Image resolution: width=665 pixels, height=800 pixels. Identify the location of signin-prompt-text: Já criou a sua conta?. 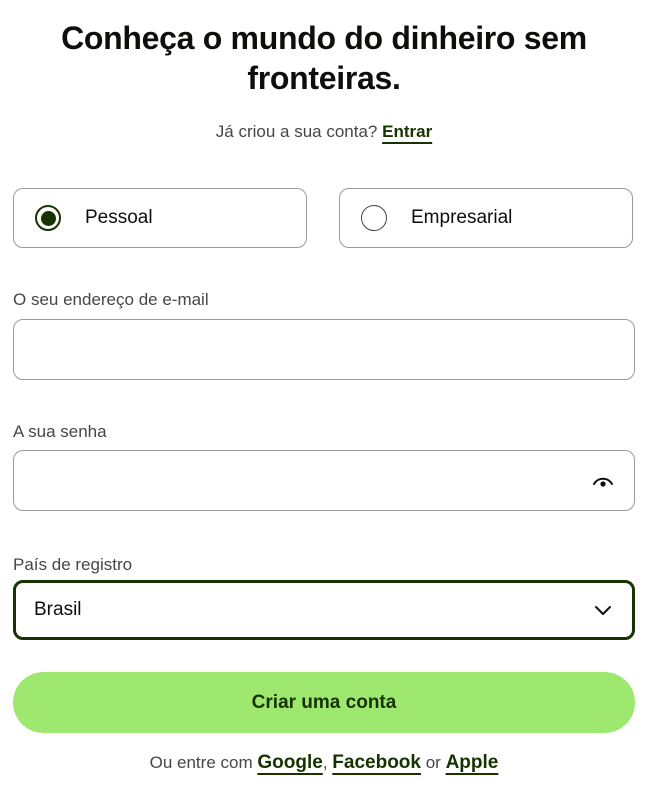
(296, 131).